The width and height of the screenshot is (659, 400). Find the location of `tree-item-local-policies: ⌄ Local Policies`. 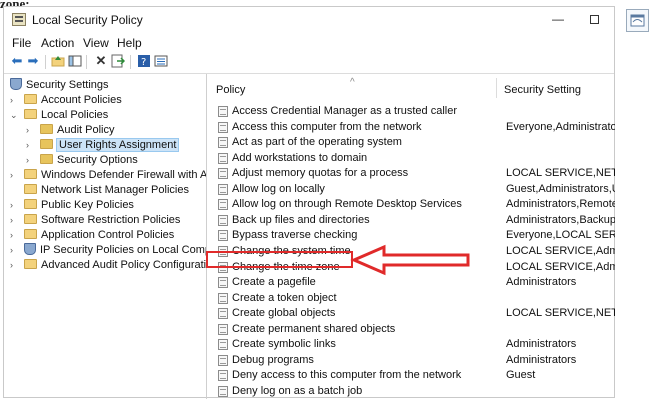

tree-item-local-policies: ⌄ Local Policies is located at coordinates (59, 115).